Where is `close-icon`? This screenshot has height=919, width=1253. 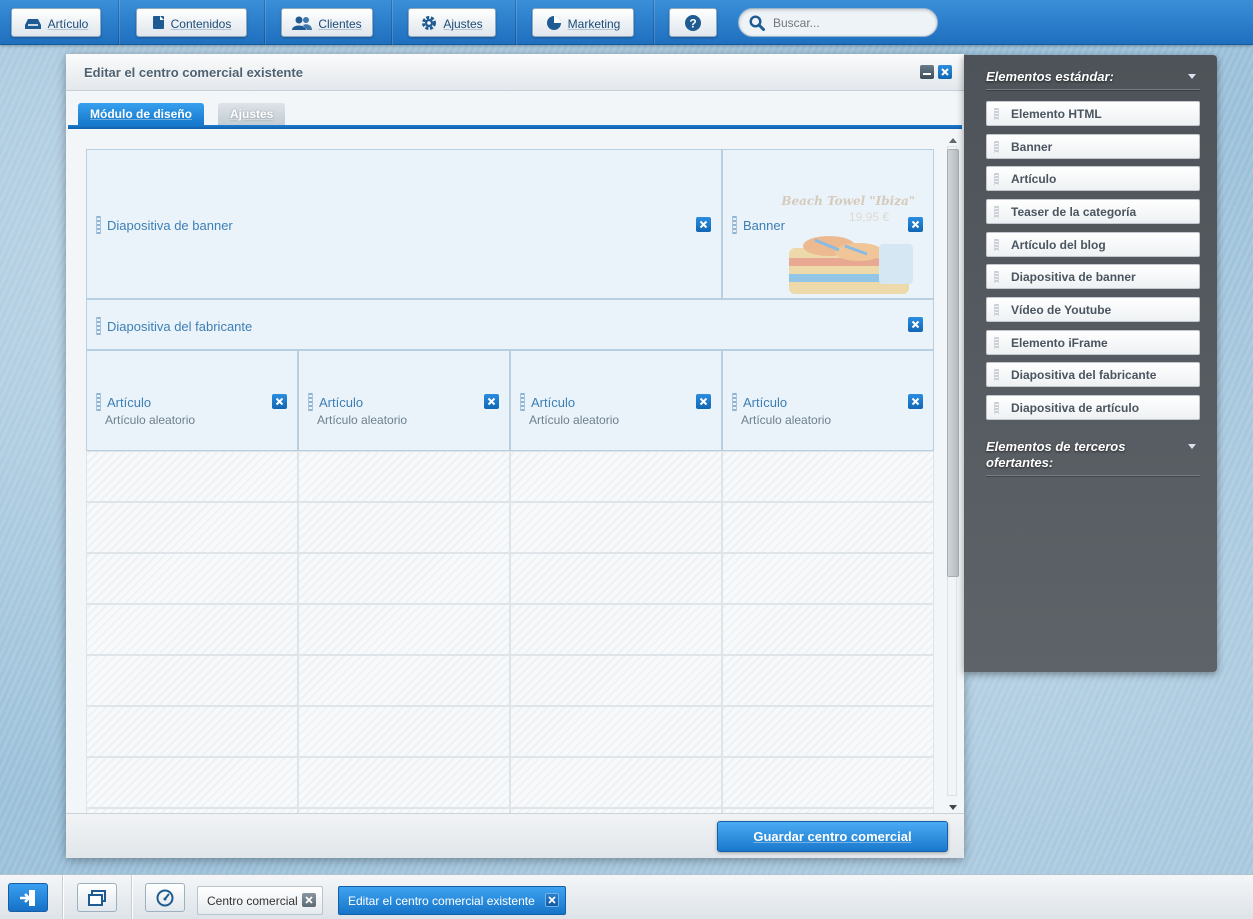
close-icon is located at coordinates (703, 401).